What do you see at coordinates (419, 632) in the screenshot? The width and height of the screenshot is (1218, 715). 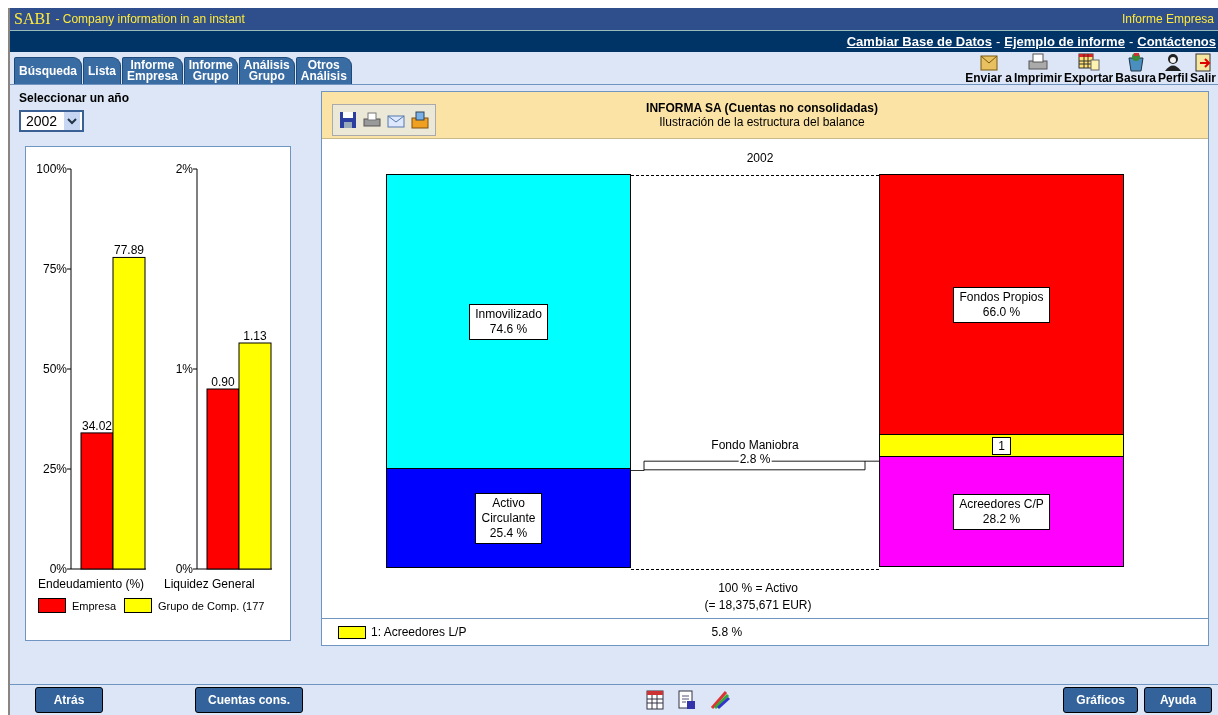 I see `footnote-text: 1: Acreedores L/P` at bounding box center [419, 632].